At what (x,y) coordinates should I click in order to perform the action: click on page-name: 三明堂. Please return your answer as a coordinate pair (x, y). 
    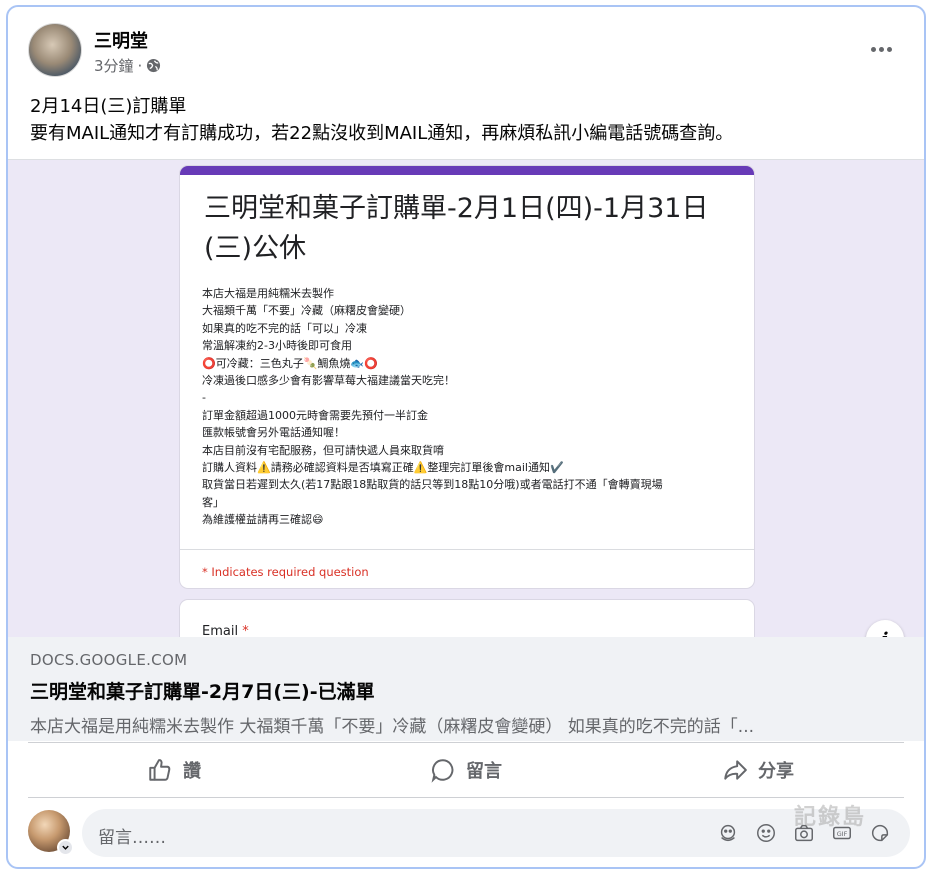
    Looking at the image, I should click on (121, 40).